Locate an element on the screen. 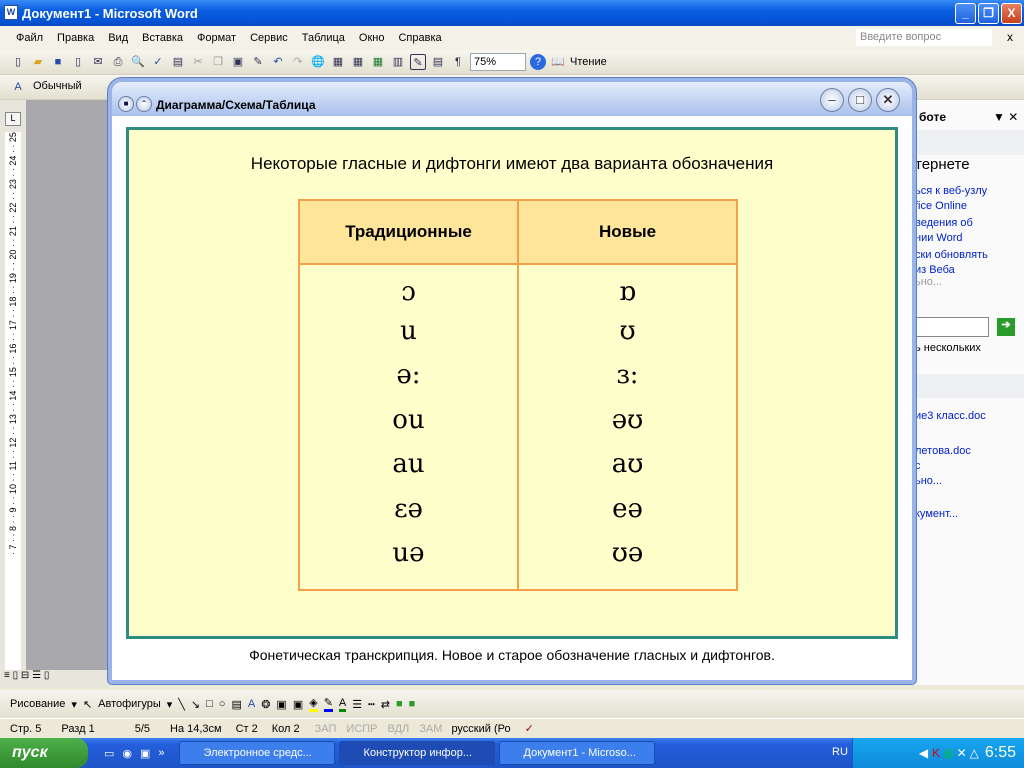 The height and width of the screenshot is (768, 1024). columns-icon: ▥ is located at coordinates (398, 62).